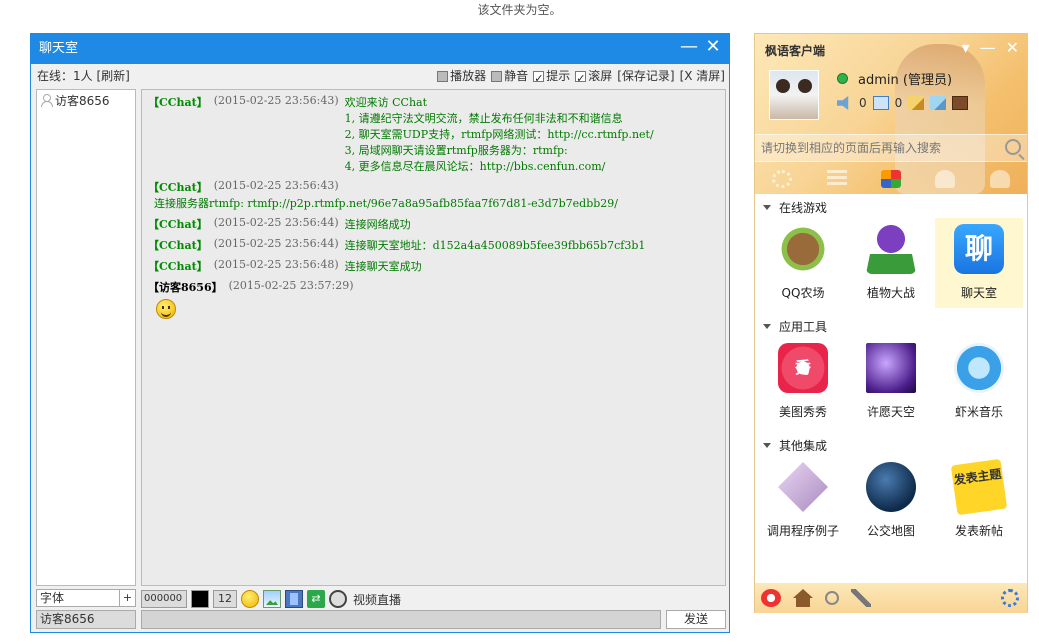  I want to click on font-plus-button: +, so click(127, 598).